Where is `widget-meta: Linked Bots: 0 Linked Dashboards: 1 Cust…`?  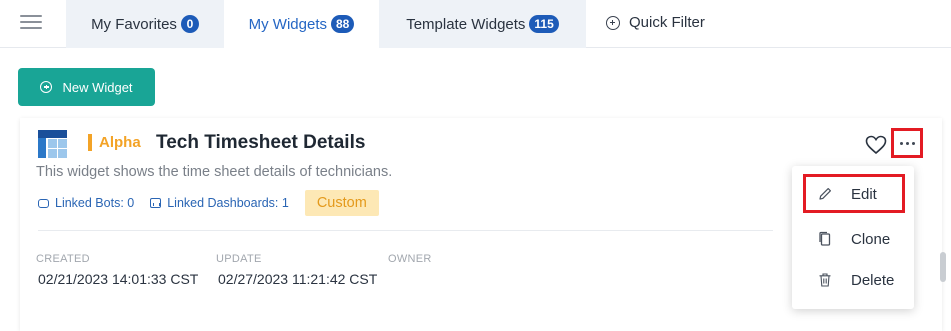
widget-meta: Linked Bots: 0 Linked Dashboards: 1 Cust… is located at coordinates (208, 203).